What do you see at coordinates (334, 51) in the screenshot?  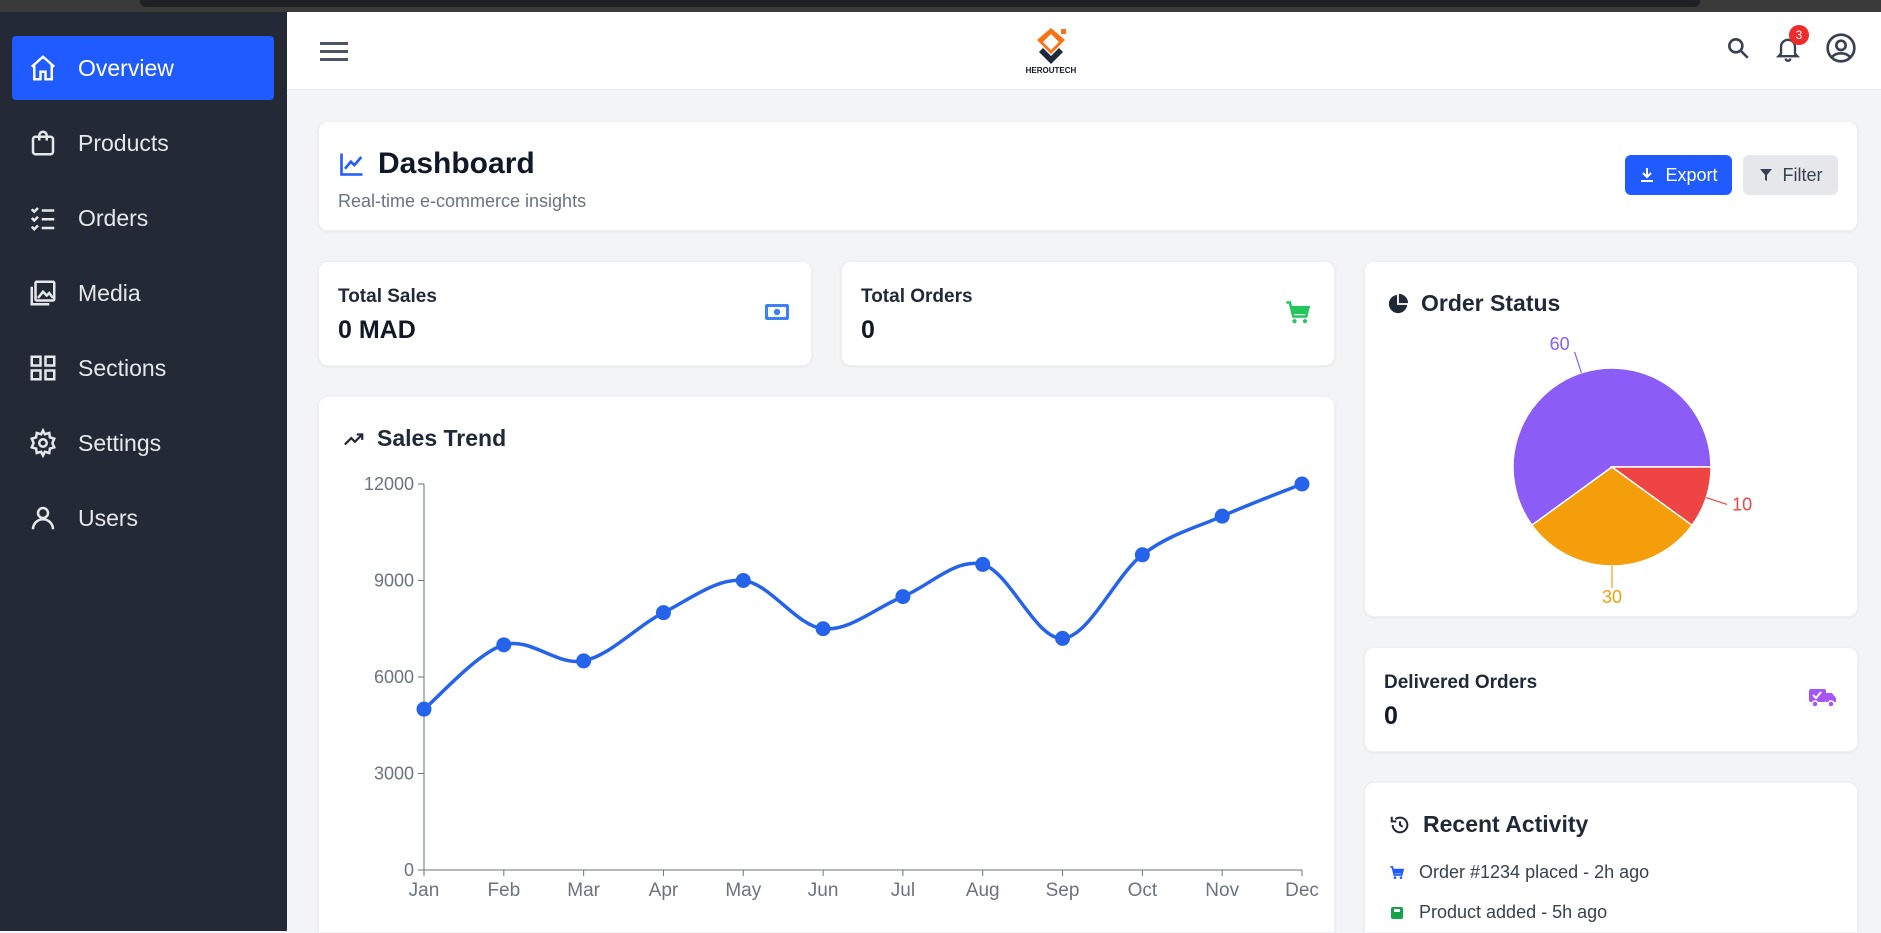 I see `menu-icon` at bounding box center [334, 51].